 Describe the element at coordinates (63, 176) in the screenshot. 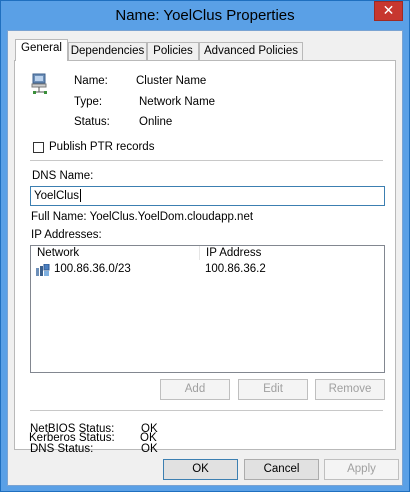

I see `dns-name-label: DNS Name:` at that location.